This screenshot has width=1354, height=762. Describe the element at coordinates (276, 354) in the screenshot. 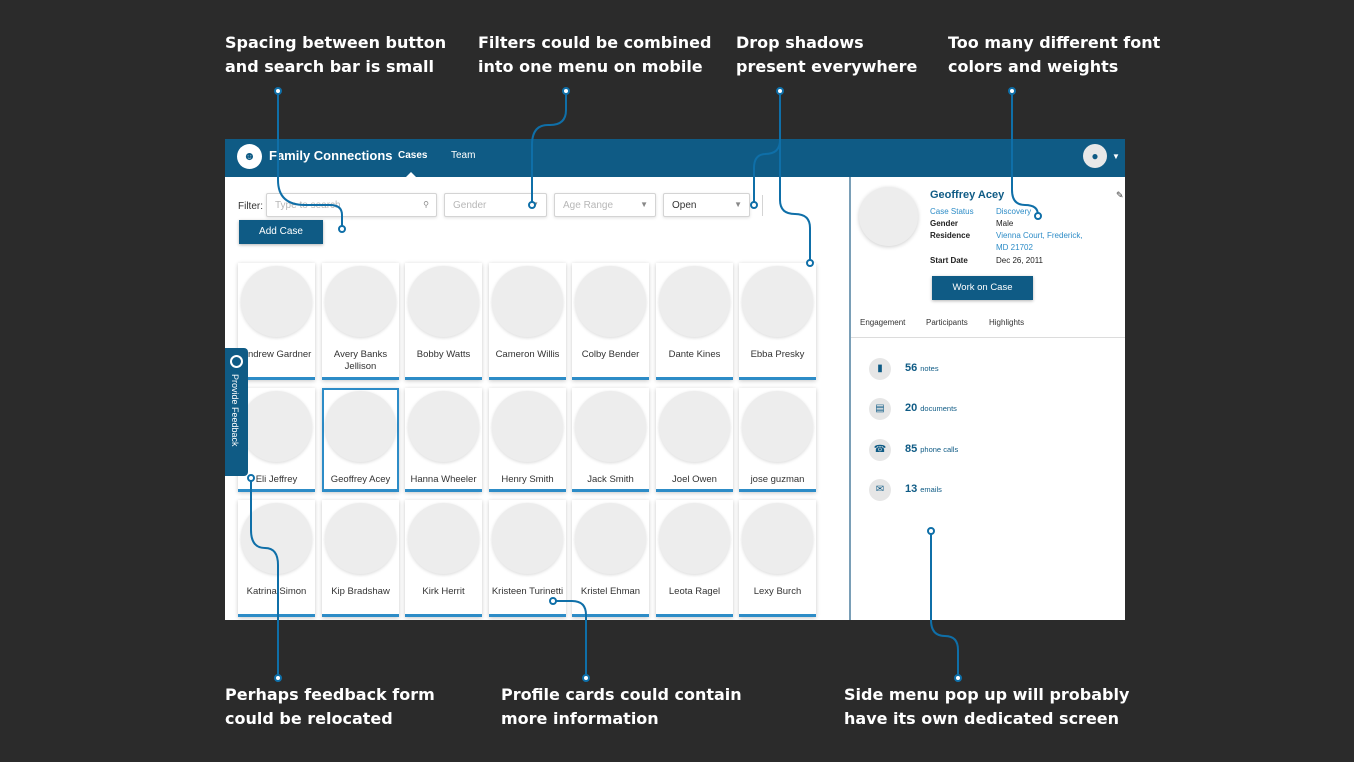

I see `case-card-name: Andrew Gardner` at that location.